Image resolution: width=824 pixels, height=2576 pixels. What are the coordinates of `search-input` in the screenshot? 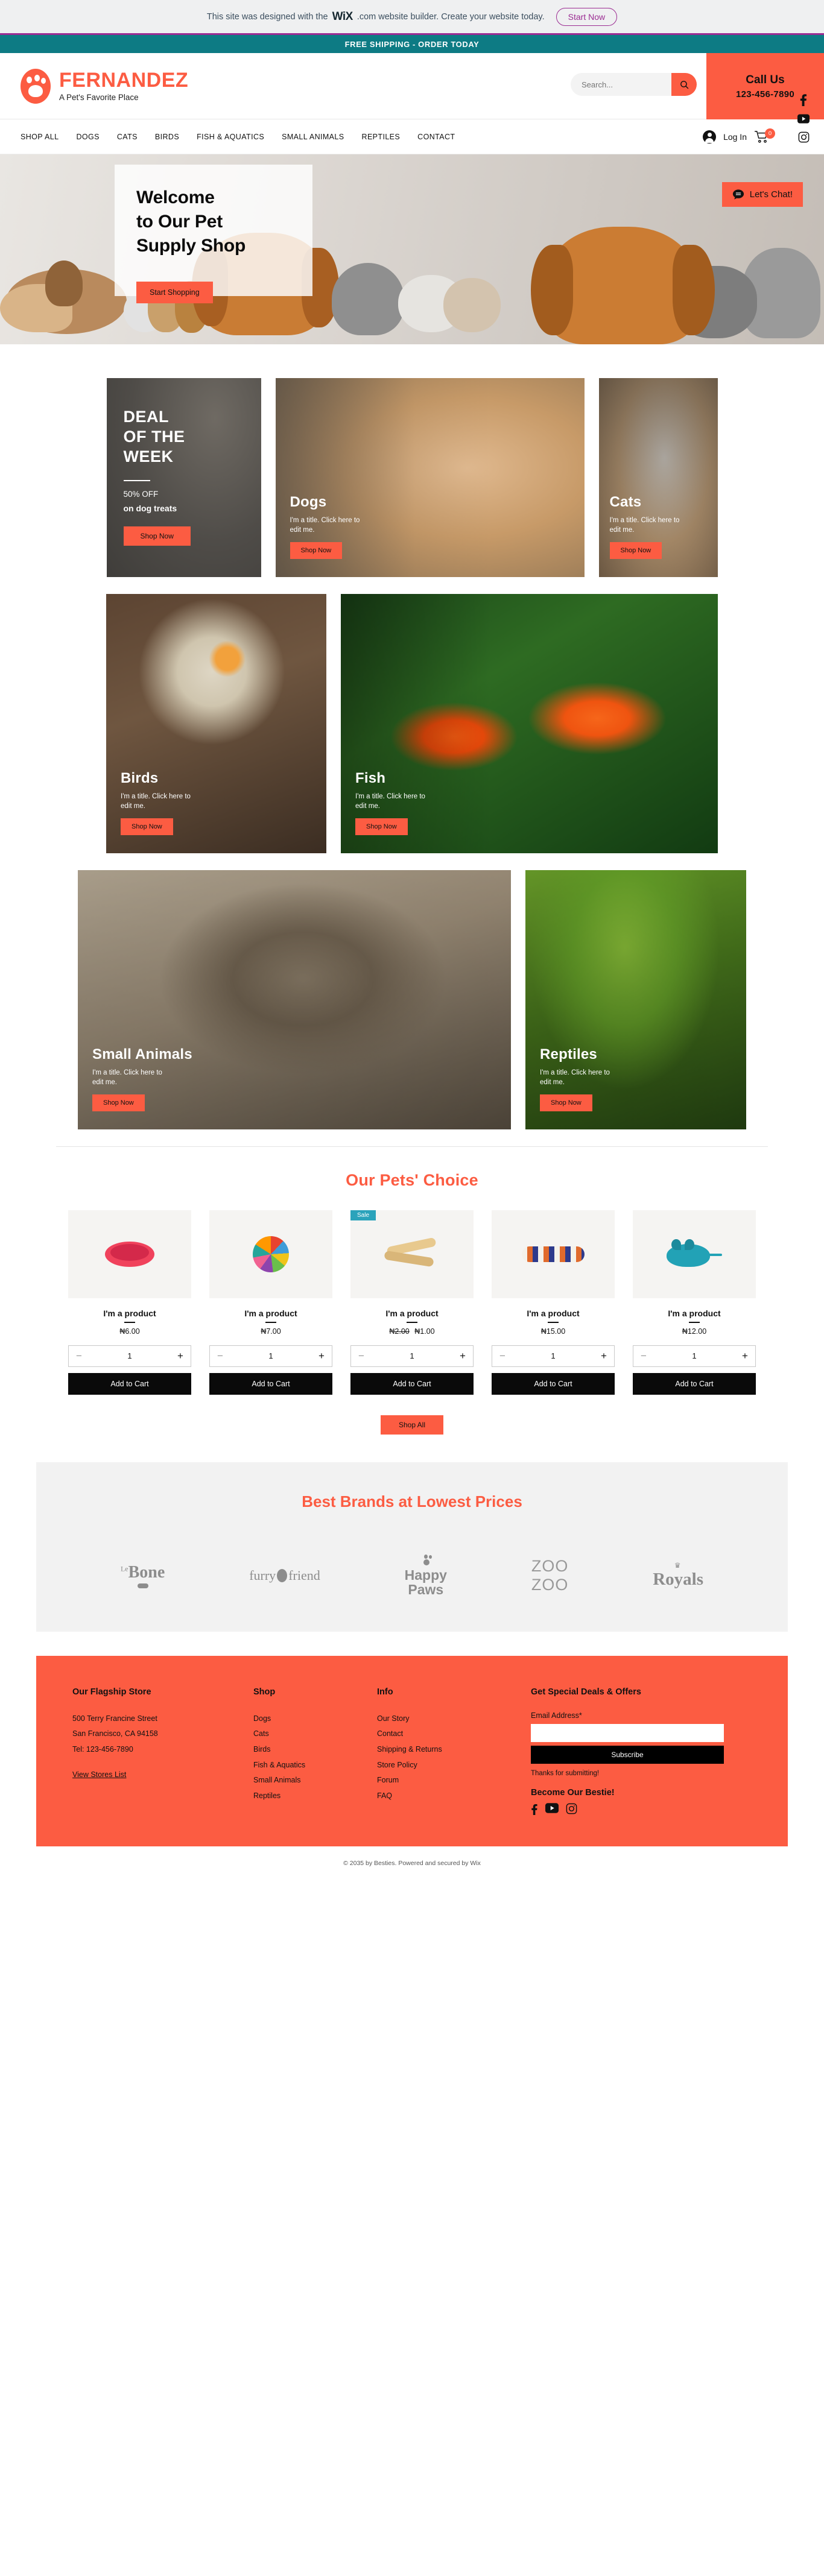 It's located at (621, 84).